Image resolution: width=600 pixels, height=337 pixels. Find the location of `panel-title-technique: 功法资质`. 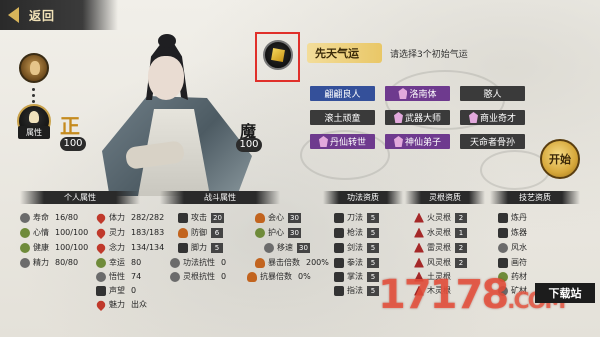

panel-title-technique: 功法资质 is located at coordinates (363, 197).